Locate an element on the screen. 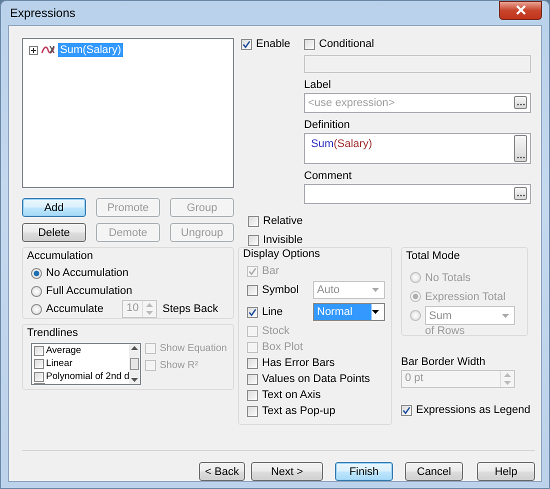  dropdown: Normal is located at coordinates (349, 312).